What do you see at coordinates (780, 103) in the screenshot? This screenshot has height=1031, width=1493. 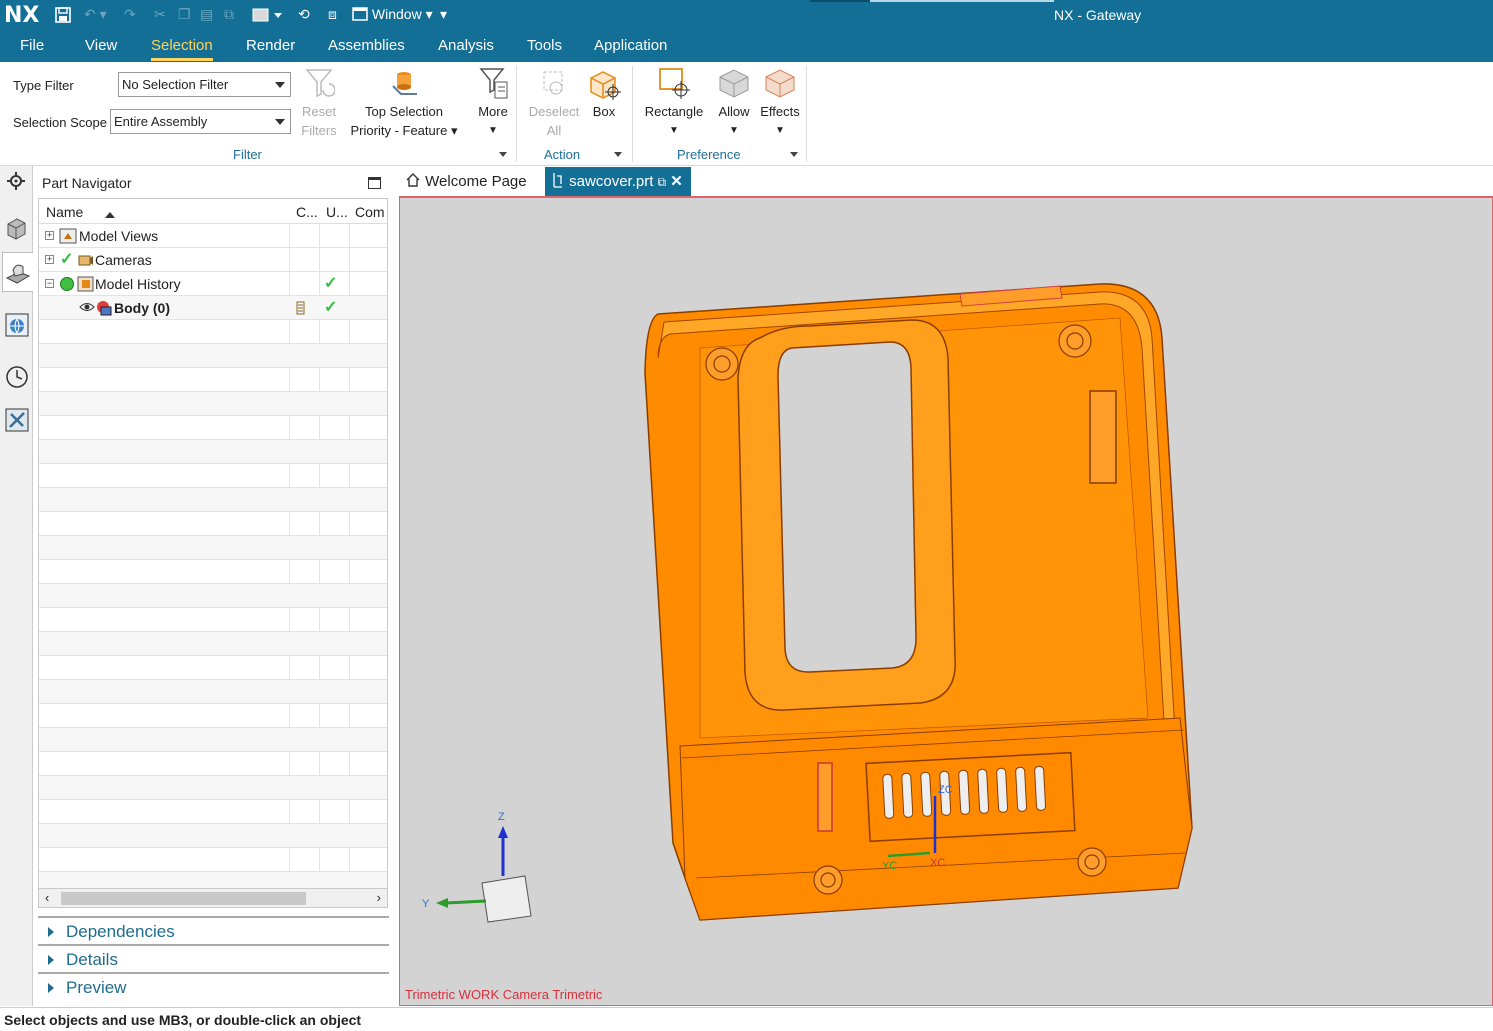 I see `effects-button: Effects ▼` at bounding box center [780, 103].